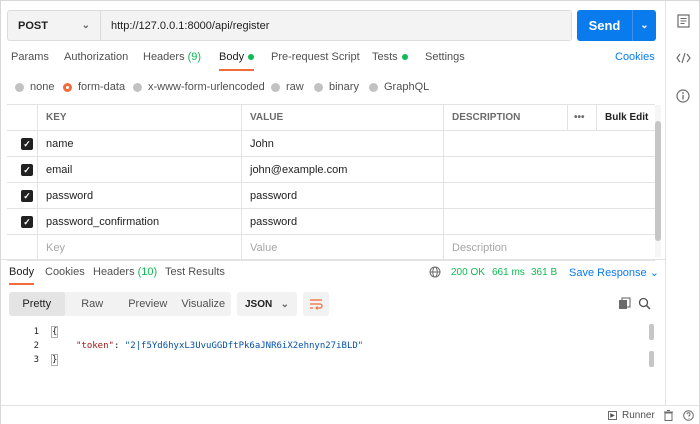  I want to click on radio-binary: binary, so click(336, 87).